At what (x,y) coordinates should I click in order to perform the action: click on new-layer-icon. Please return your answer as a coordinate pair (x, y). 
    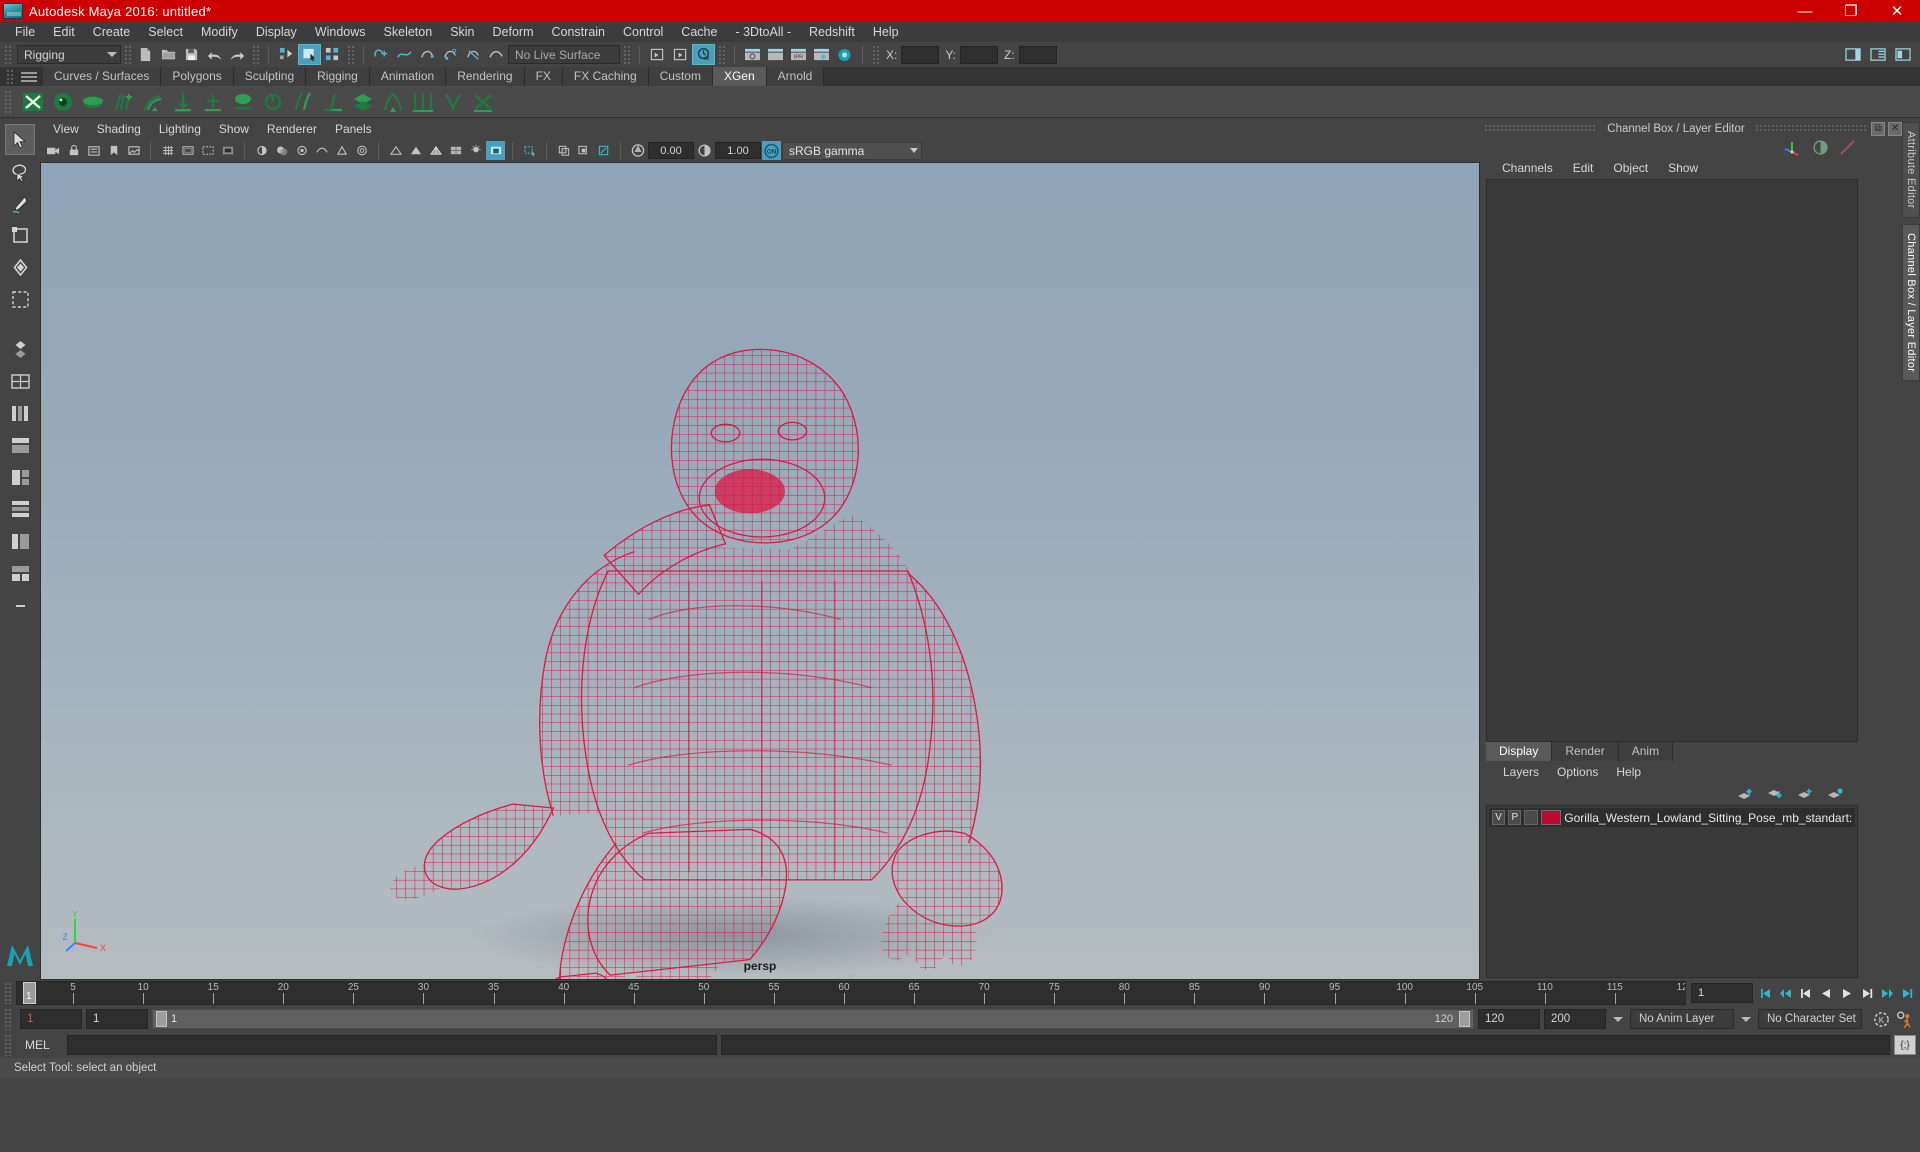
    Looking at the image, I should click on (1805, 794).